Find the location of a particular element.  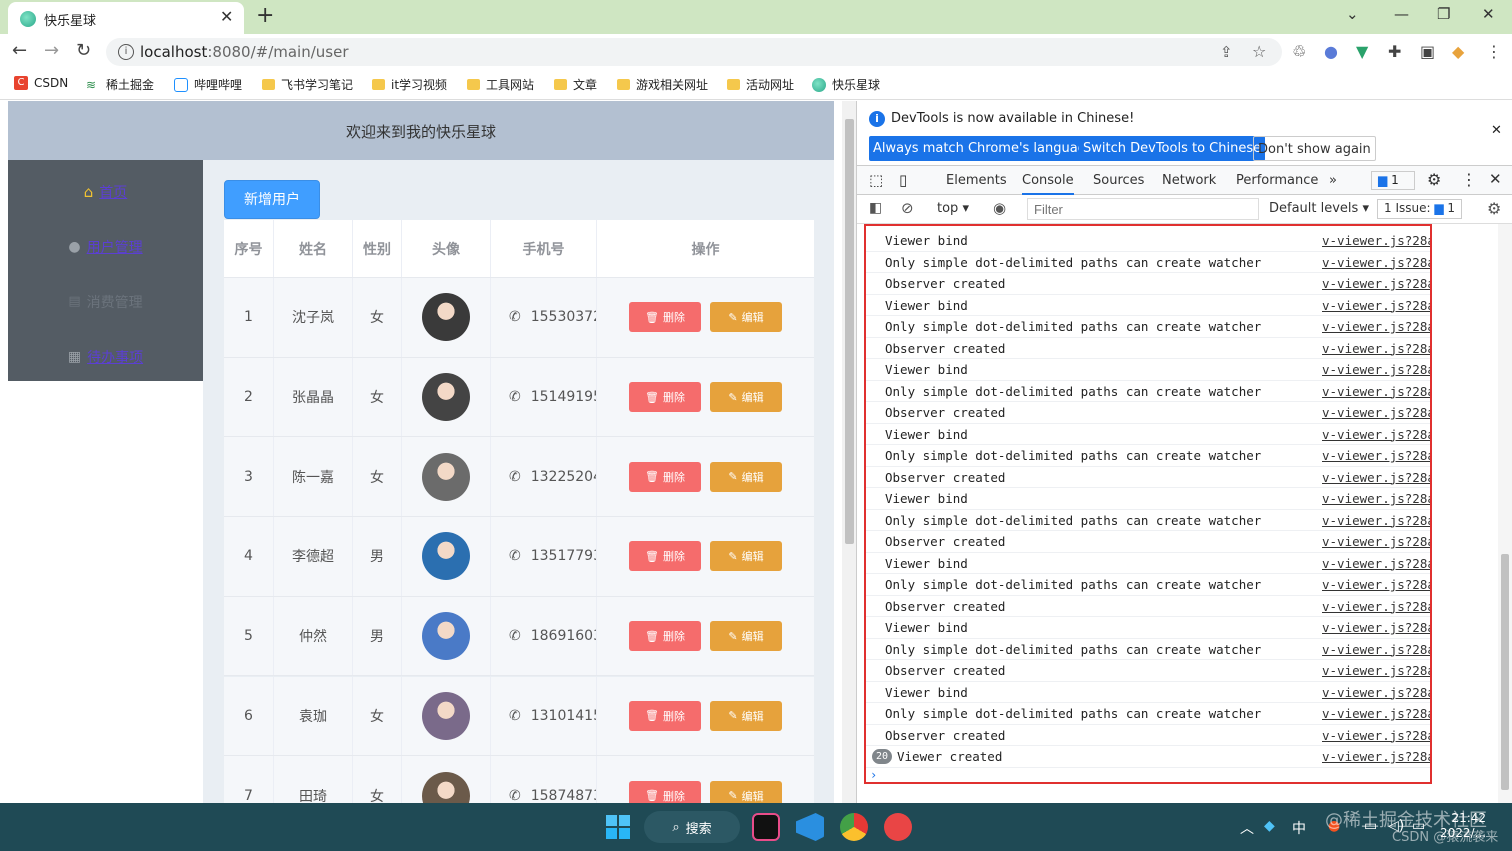

menu-item-consumption: ▤ 消费管理 is located at coordinates (105, 301).